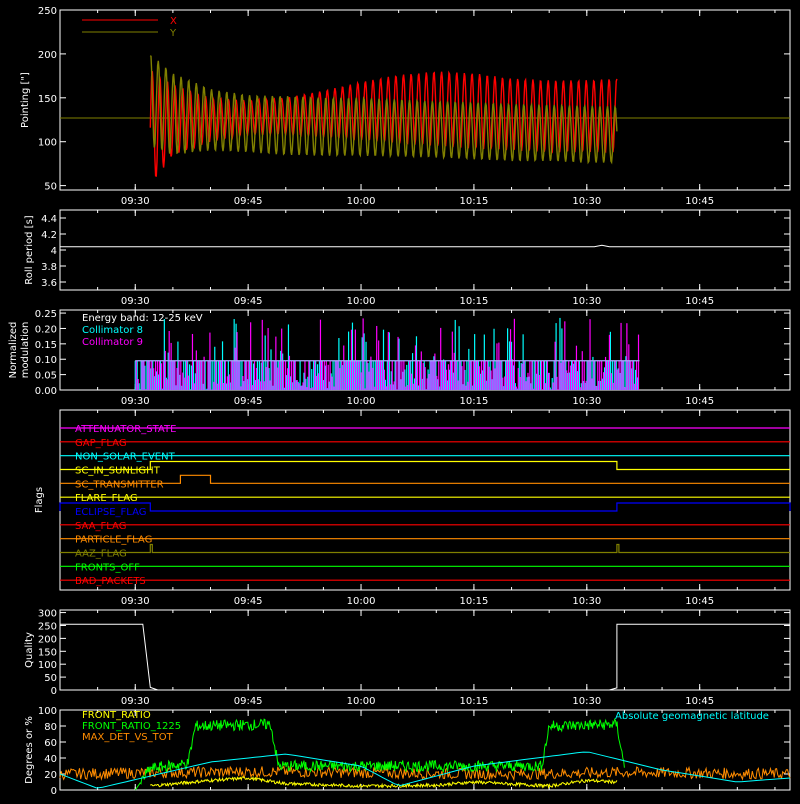 This screenshot has width=800, height=804. Describe the element at coordinates (119, 484) in the screenshot. I see `flag-label-sc_transmitter: SC_TRANSMITTER` at that location.